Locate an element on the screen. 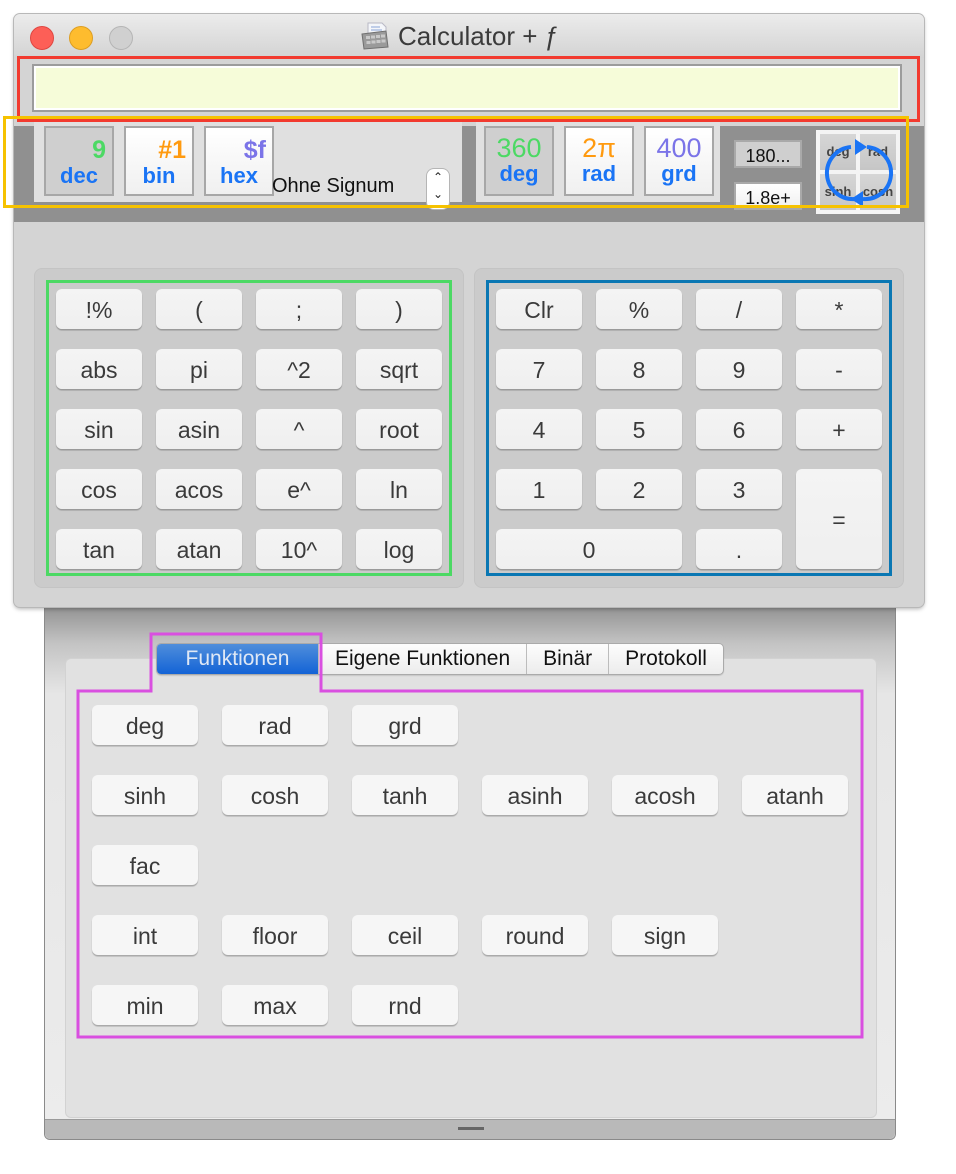  key-7: 7 is located at coordinates (539, 369).